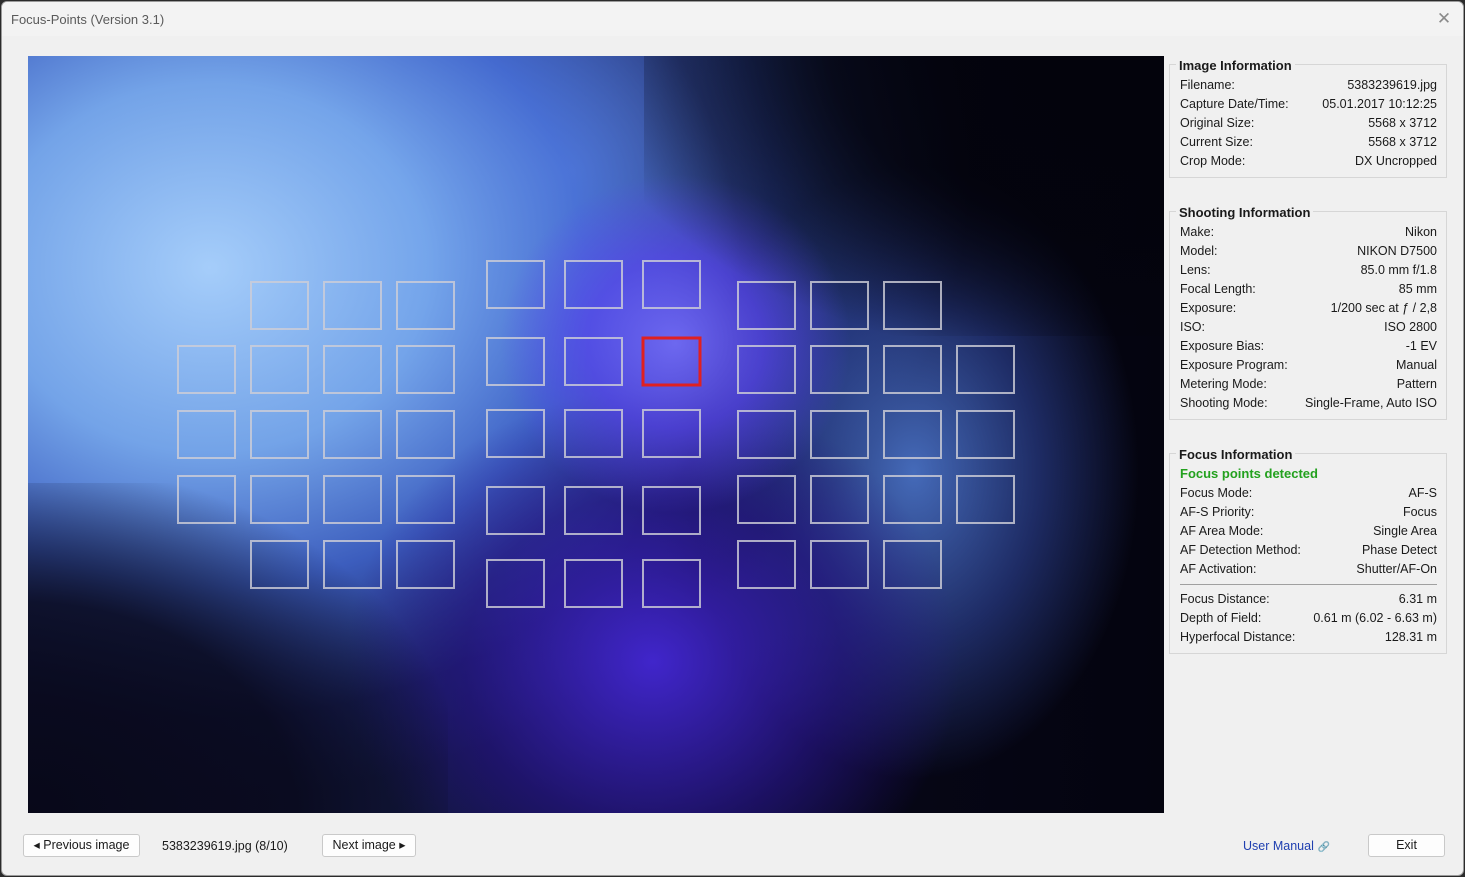 The height and width of the screenshot is (877, 1465). What do you see at coordinates (1421, 346) in the screenshot?
I see `row-value: -1 EV` at bounding box center [1421, 346].